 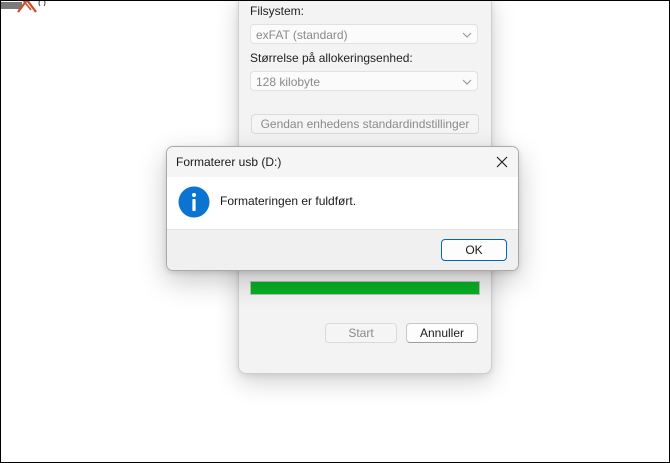 I want to click on progress-fill, so click(x=365, y=288).